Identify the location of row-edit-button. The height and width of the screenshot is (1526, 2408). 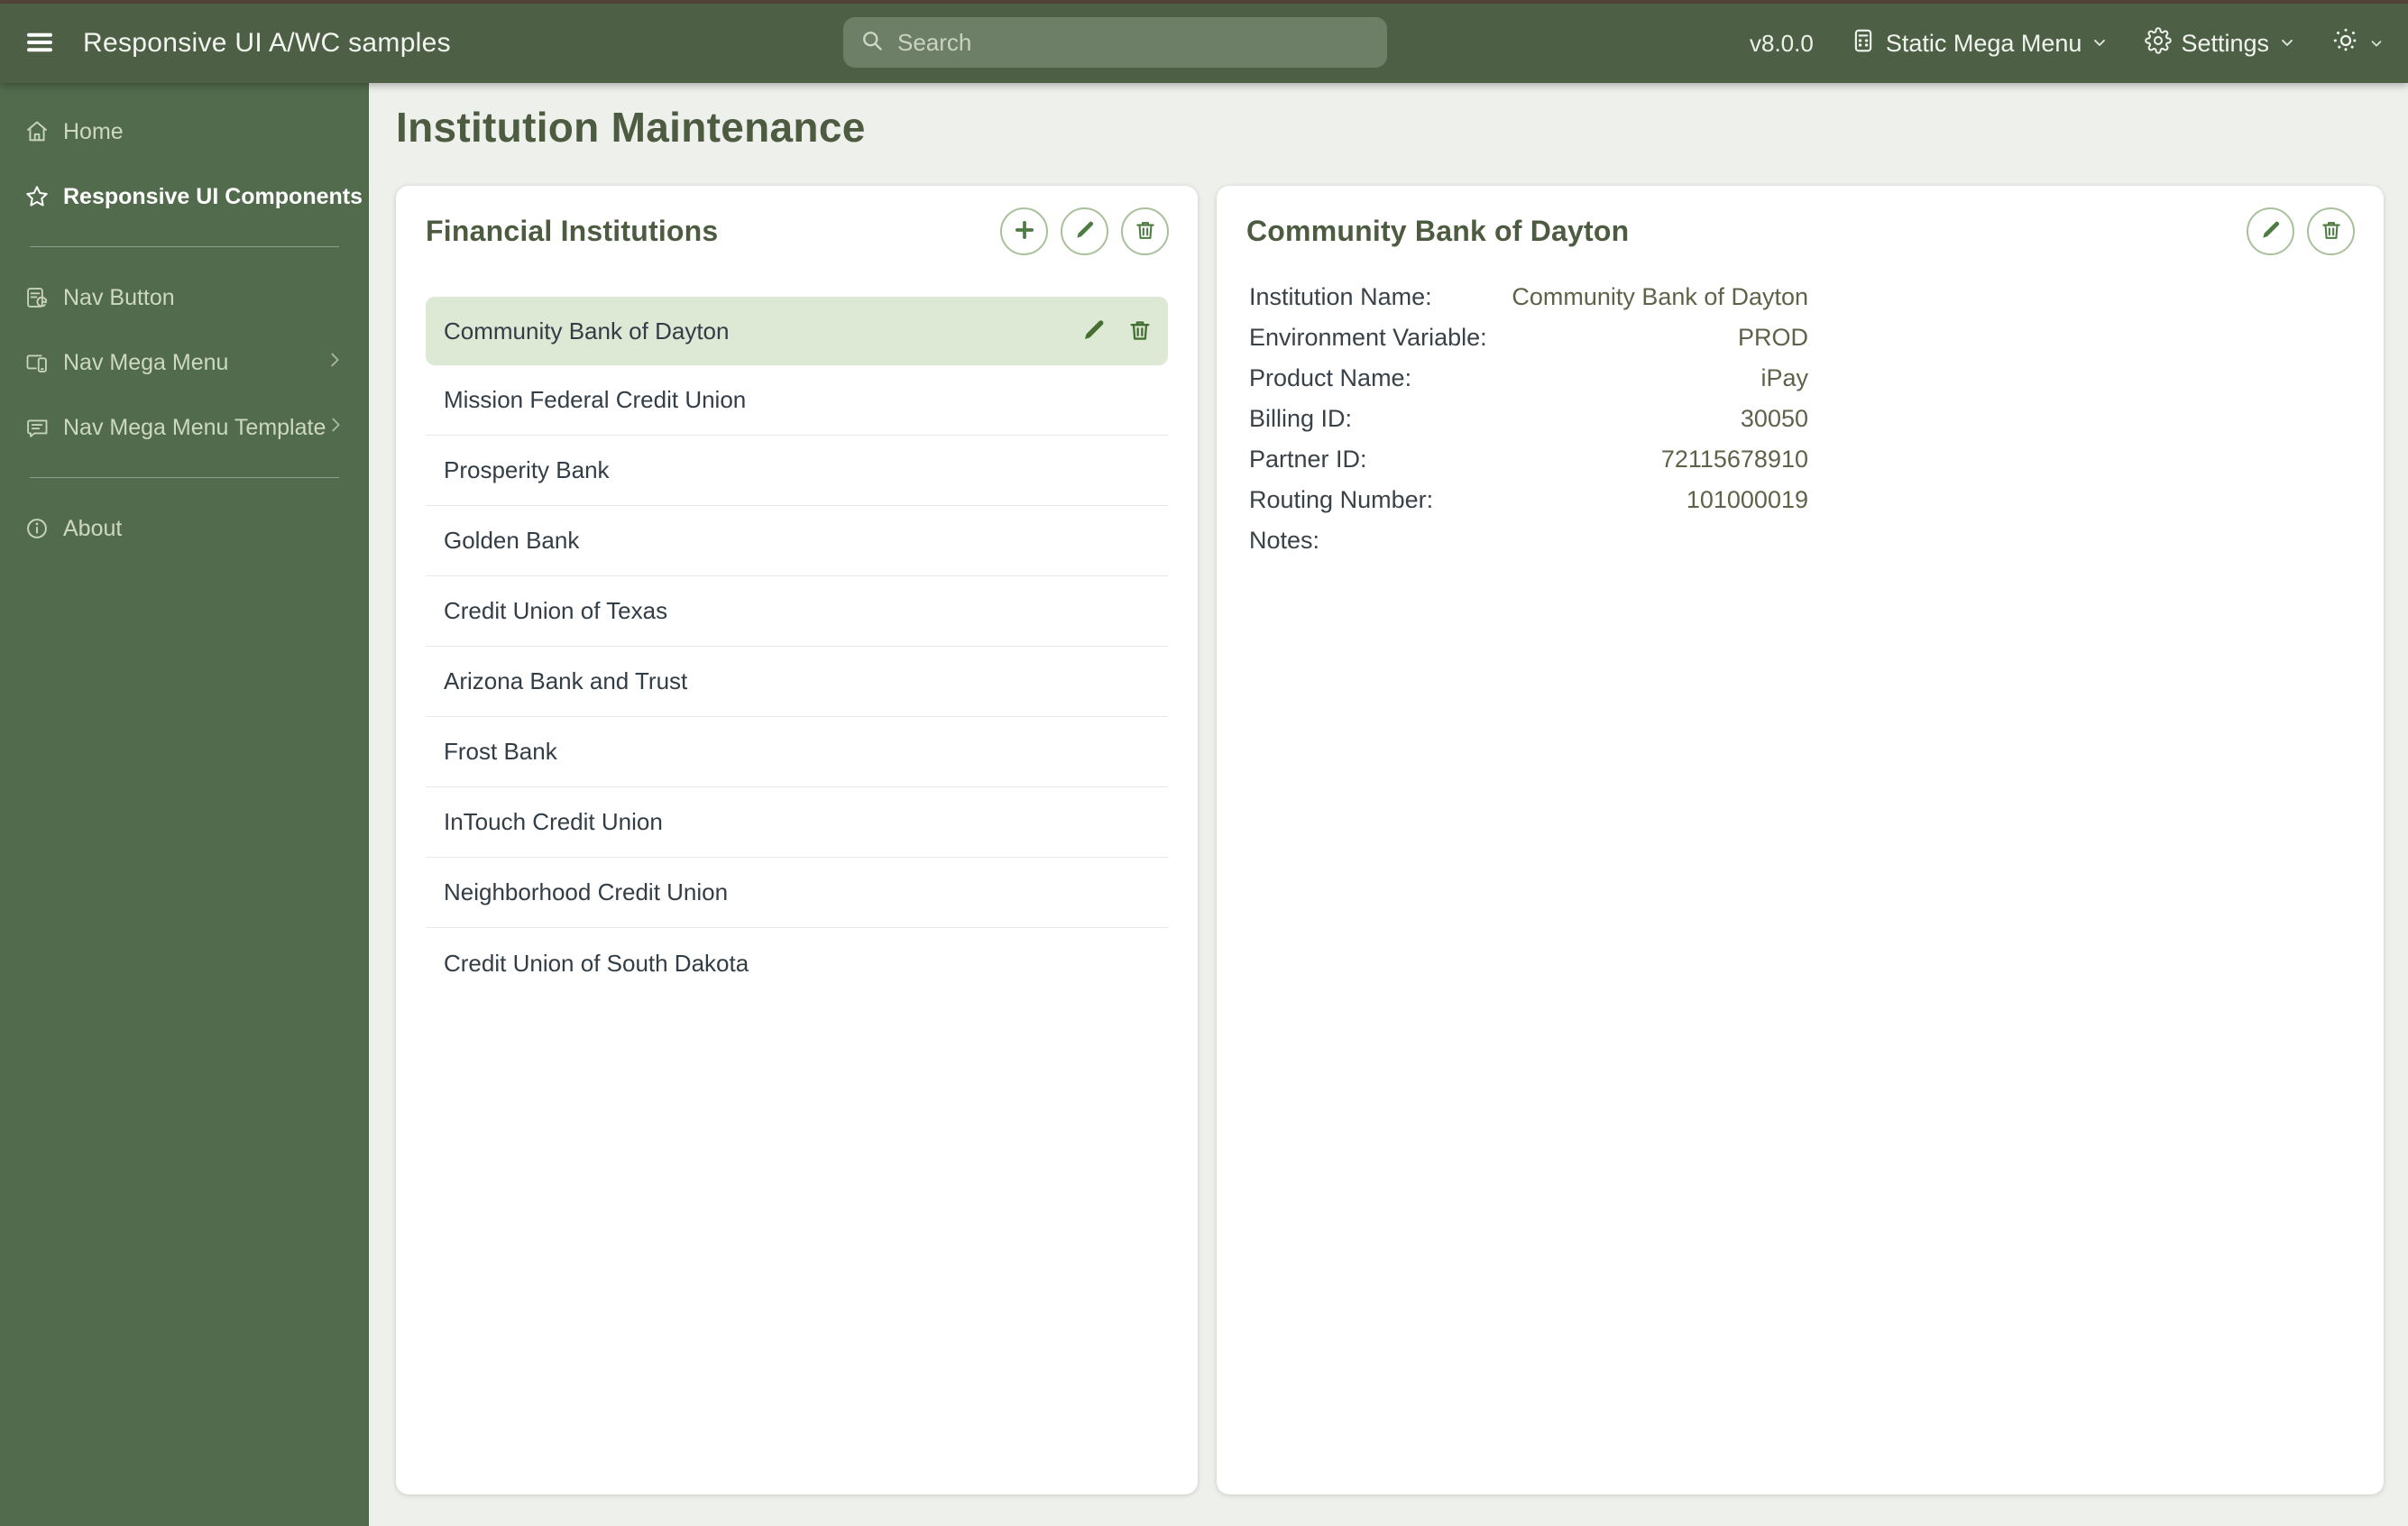
(1093, 331).